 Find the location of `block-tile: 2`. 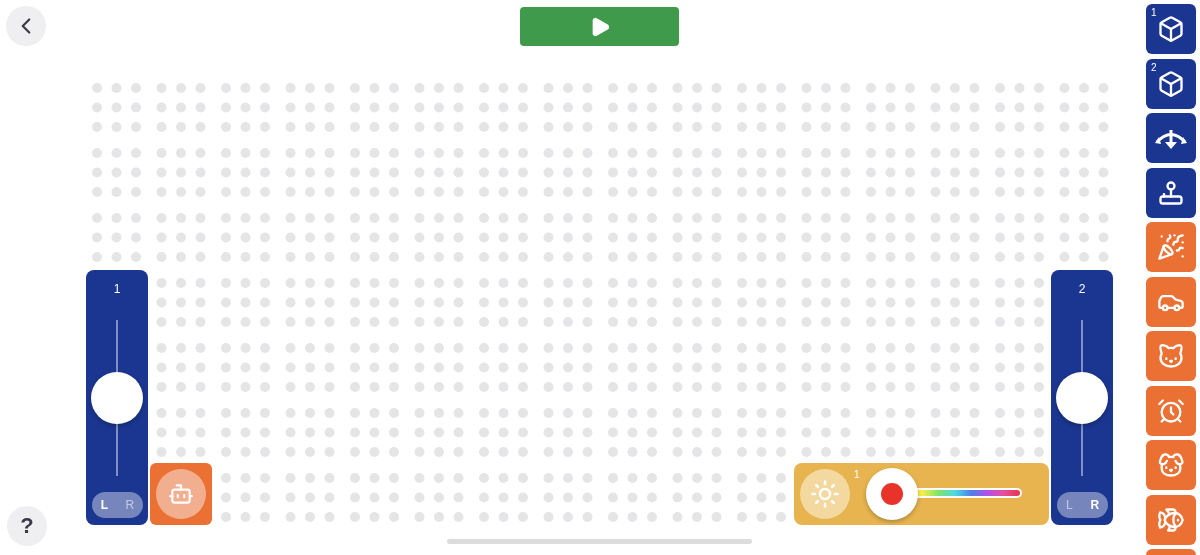

block-tile: 2 is located at coordinates (1171, 83).